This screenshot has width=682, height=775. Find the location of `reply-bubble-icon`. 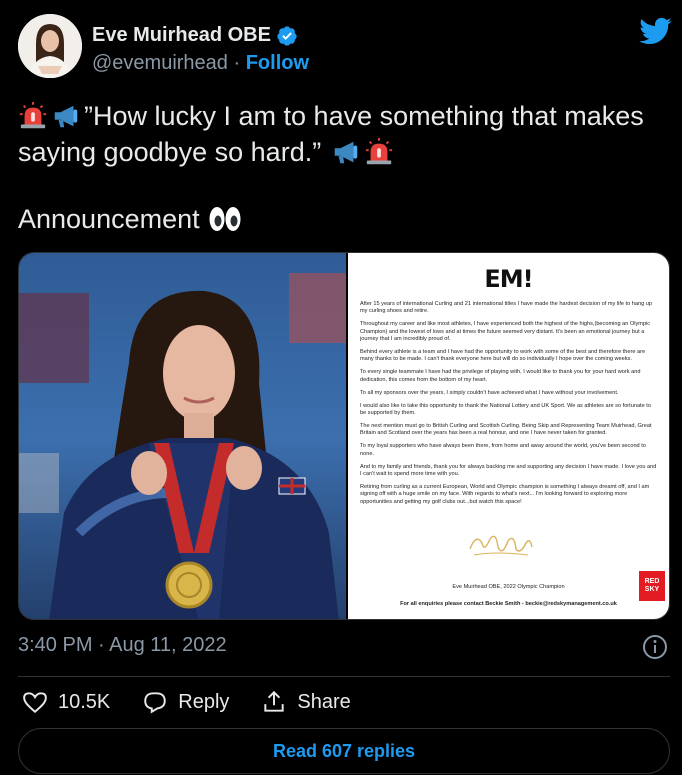

reply-bubble-icon is located at coordinates (155, 703).